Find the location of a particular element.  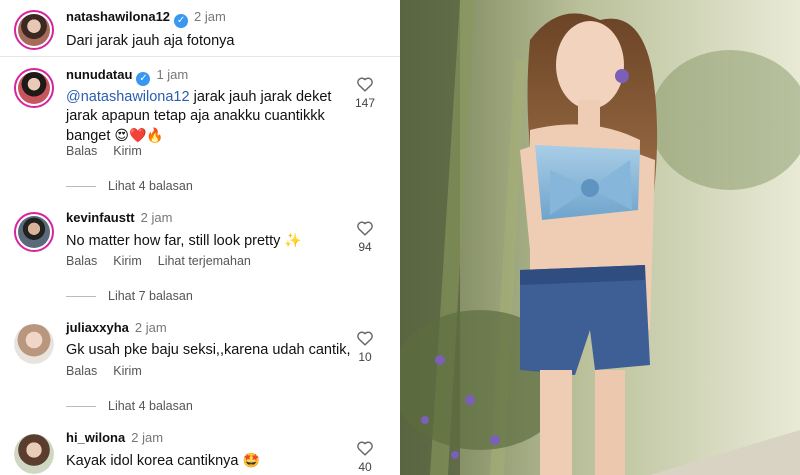

divider is located at coordinates (200, 56).